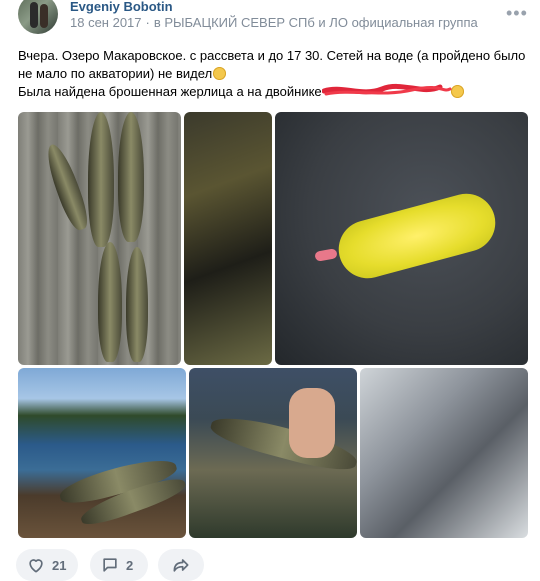 Image resolution: width=540 pixels, height=581 pixels. Describe the element at coordinates (36, 566) in the screenshot. I see `heart-icon` at that location.